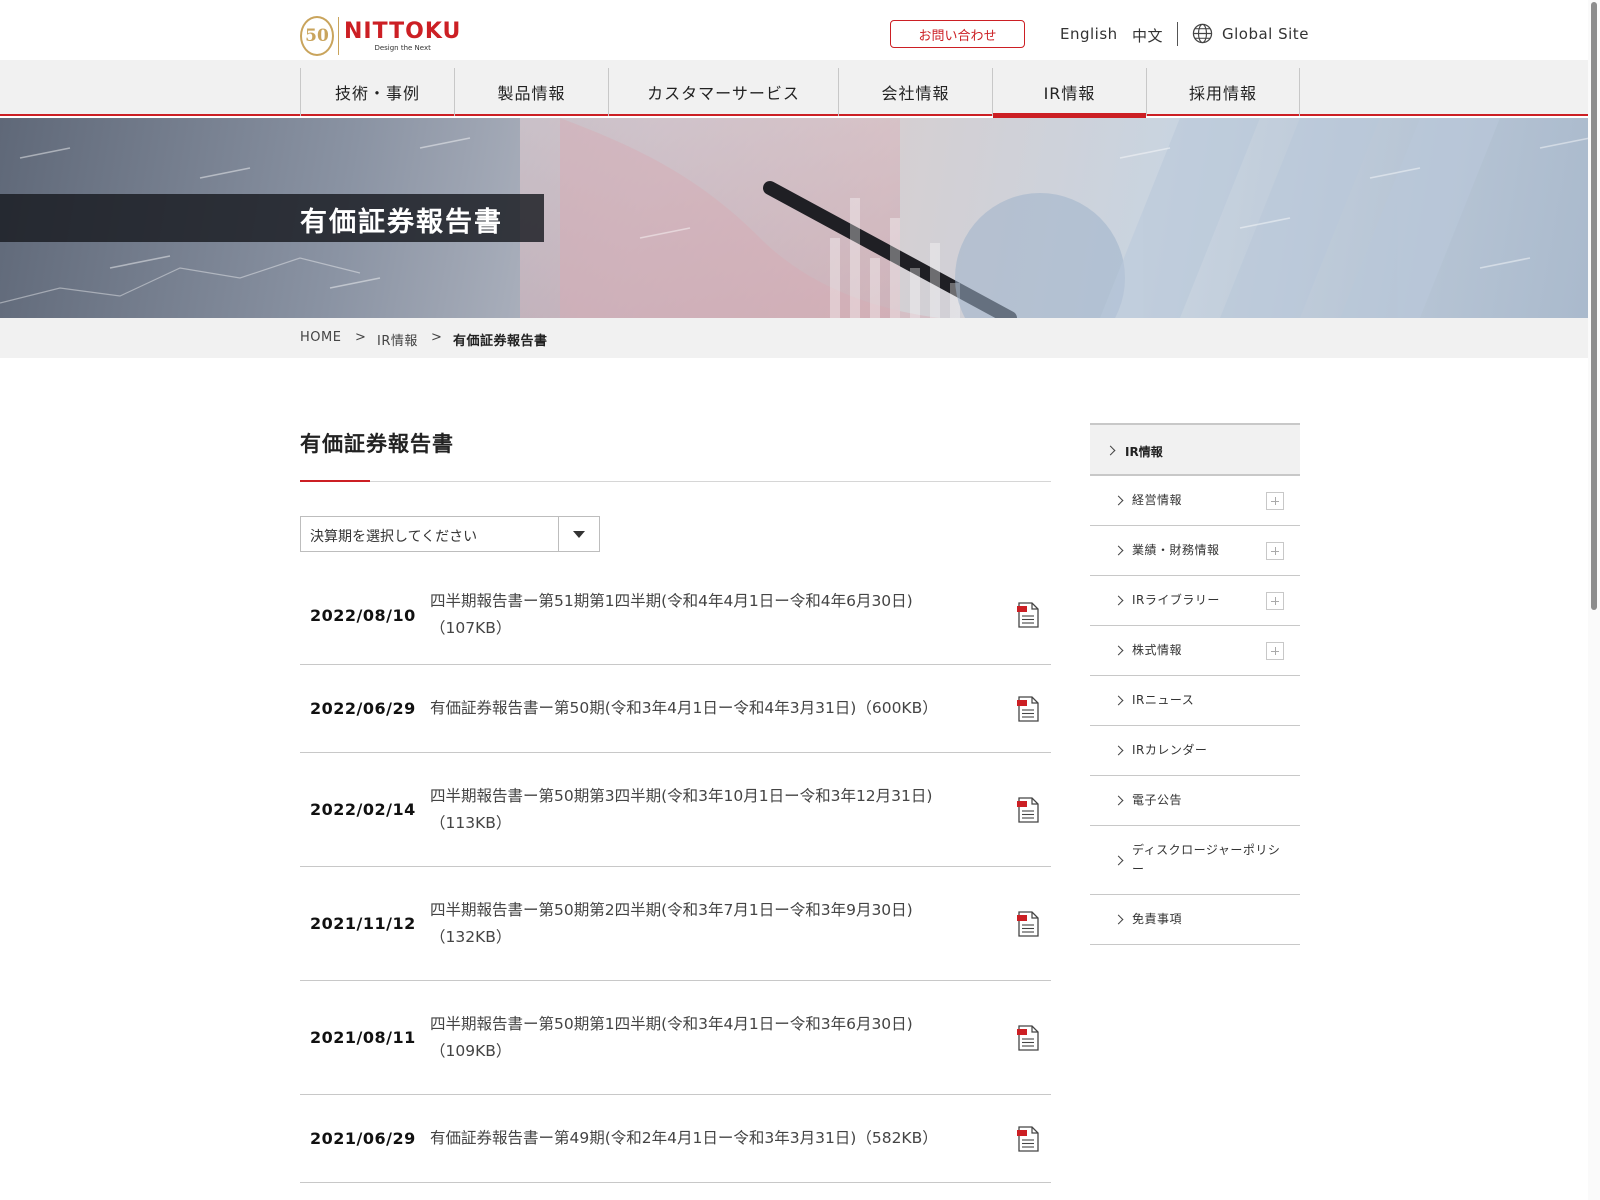  I want to click on lang-chinese-link: 中文, so click(1147, 35).